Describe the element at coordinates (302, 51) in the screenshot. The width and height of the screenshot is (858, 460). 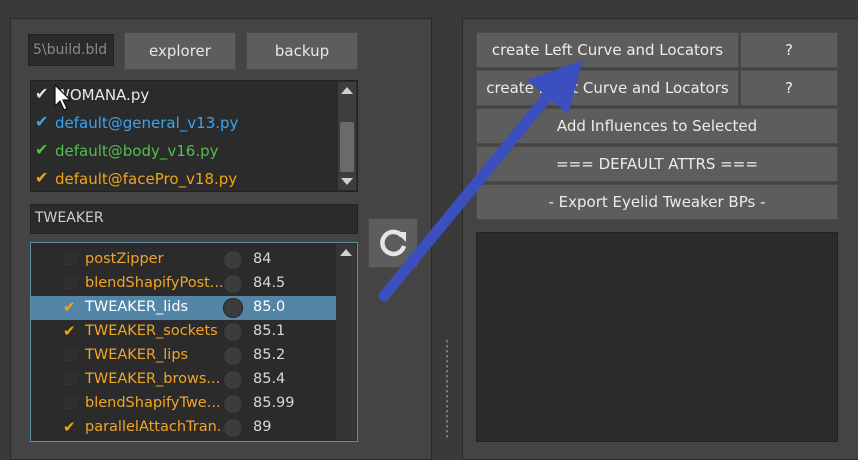
I see `backup-button: backup` at that location.